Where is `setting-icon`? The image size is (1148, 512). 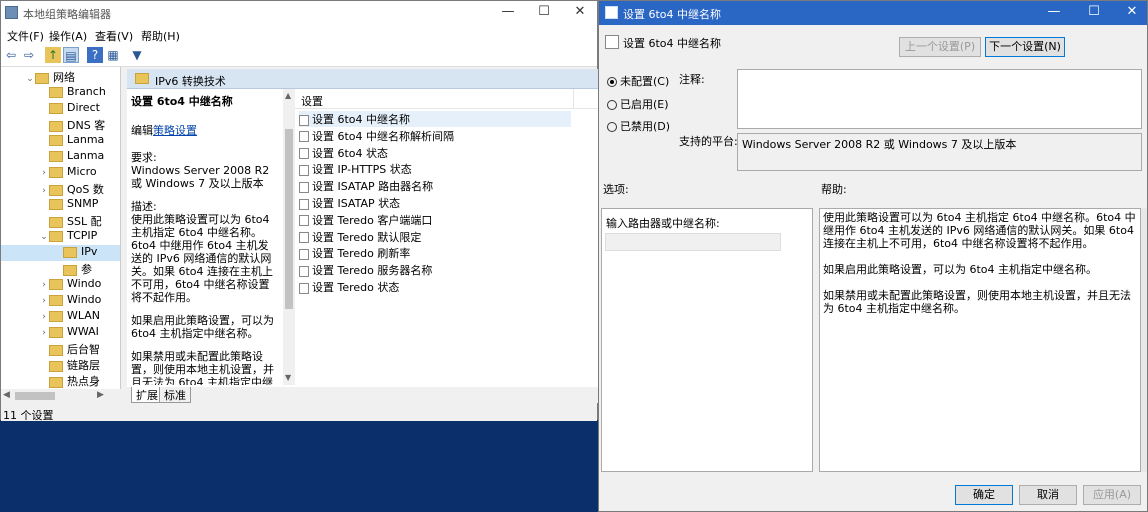 setting-icon is located at coordinates (612, 42).